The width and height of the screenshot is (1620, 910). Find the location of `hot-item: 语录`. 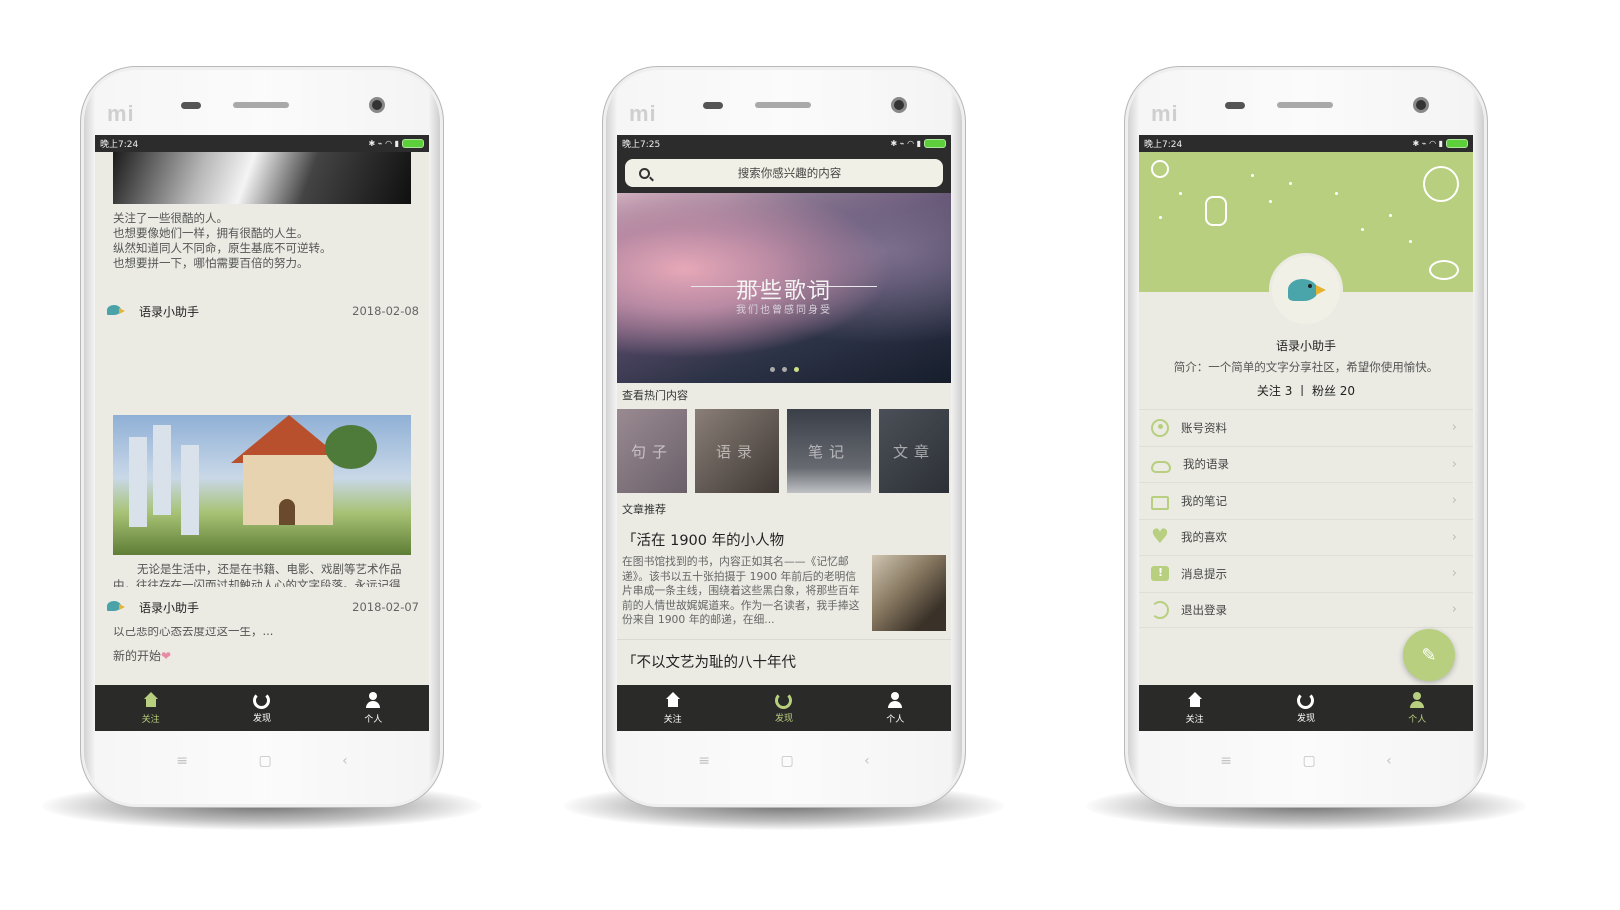

hot-item: 语录 is located at coordinates (737, 451).